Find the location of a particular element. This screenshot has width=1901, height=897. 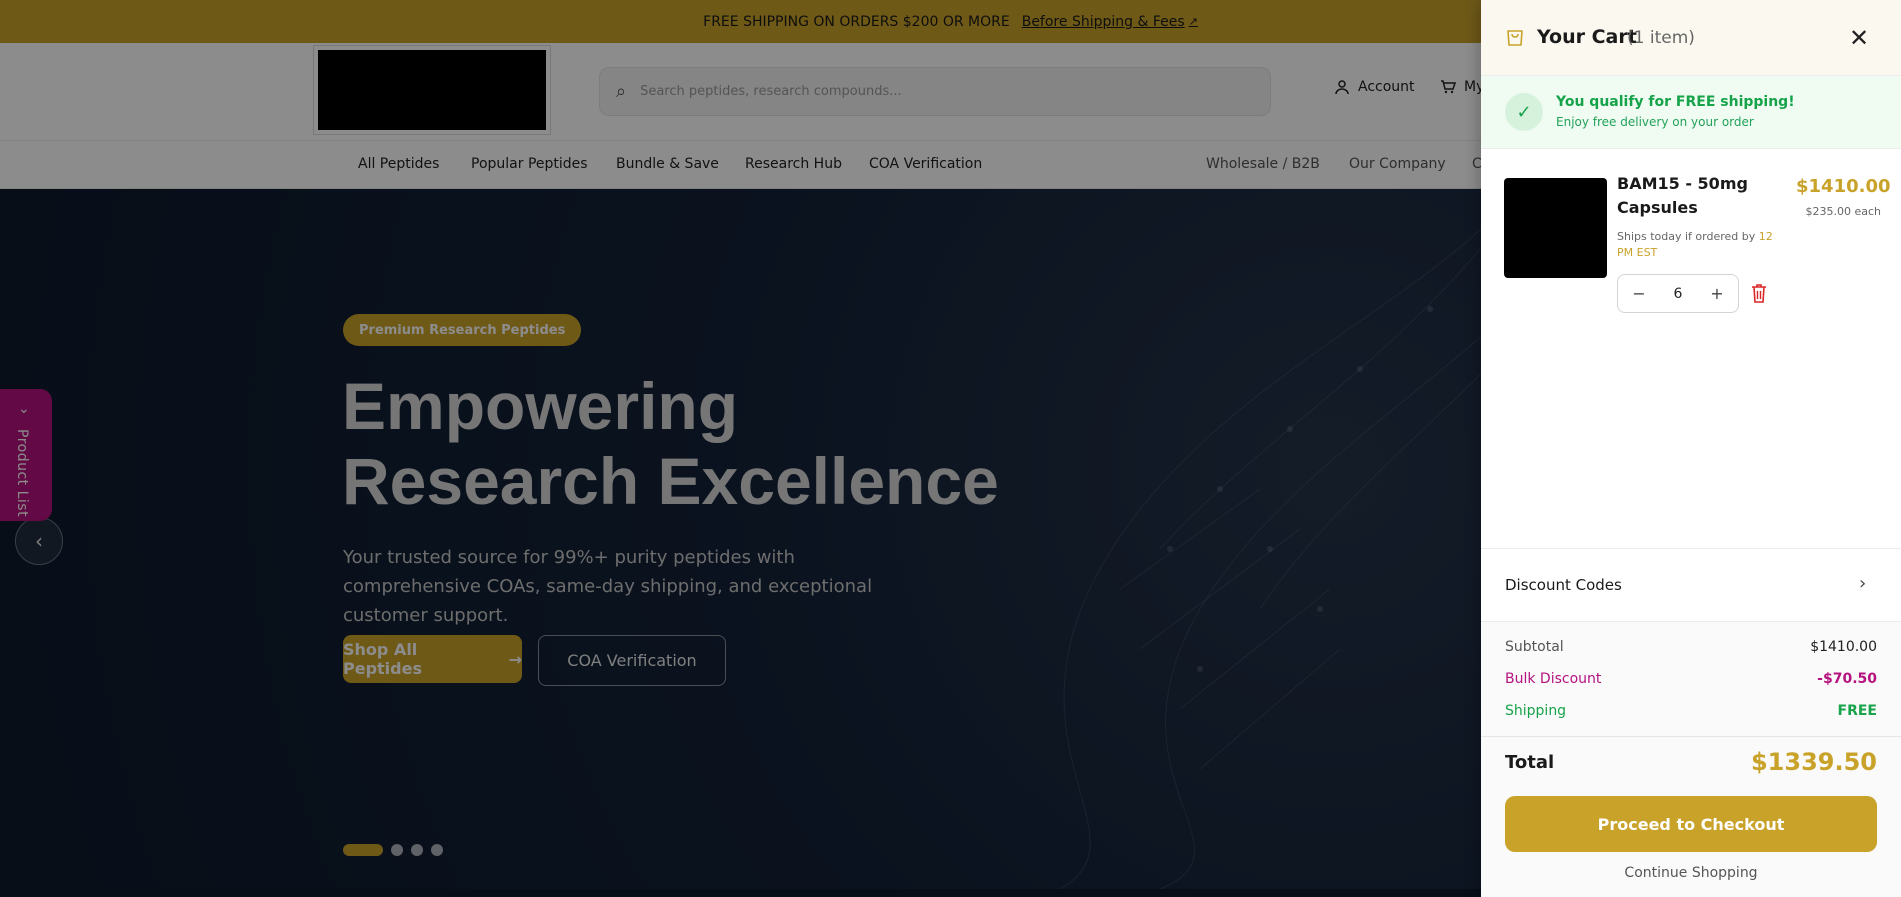

cart-item-price: $1410.00 is located at coordinates (1843, 186).